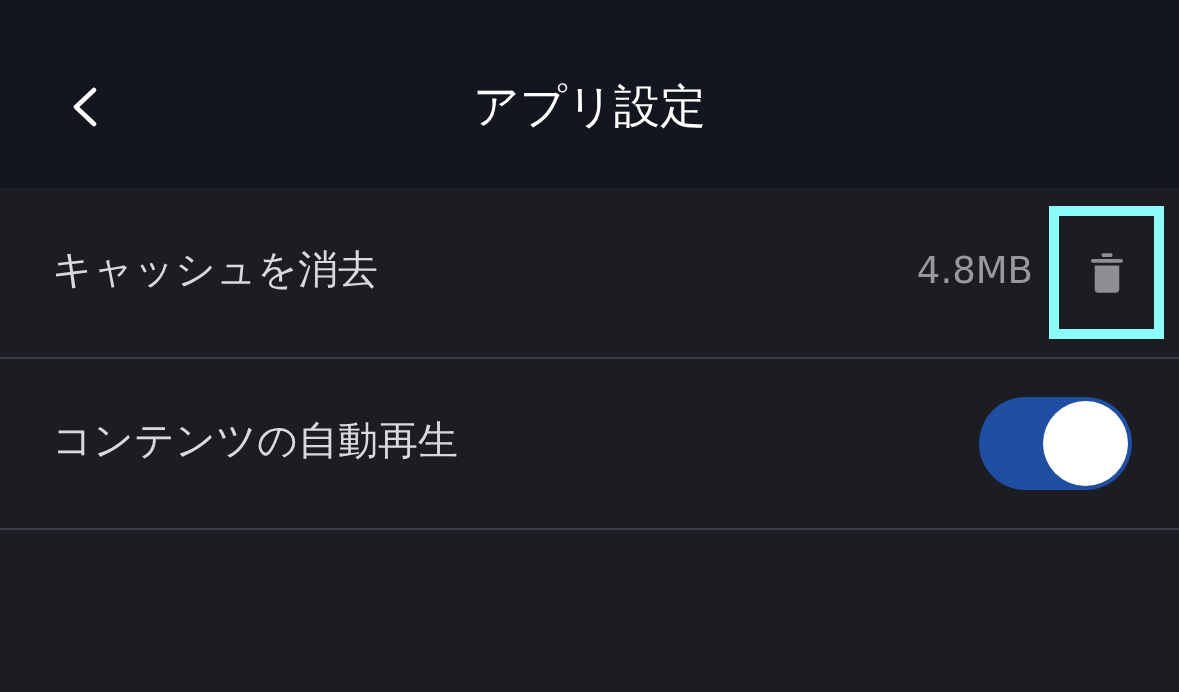  Describe the element at coordinates (255, 440) in the screenshot. I see `setting-label: コンテンツの自動再生` at that location.